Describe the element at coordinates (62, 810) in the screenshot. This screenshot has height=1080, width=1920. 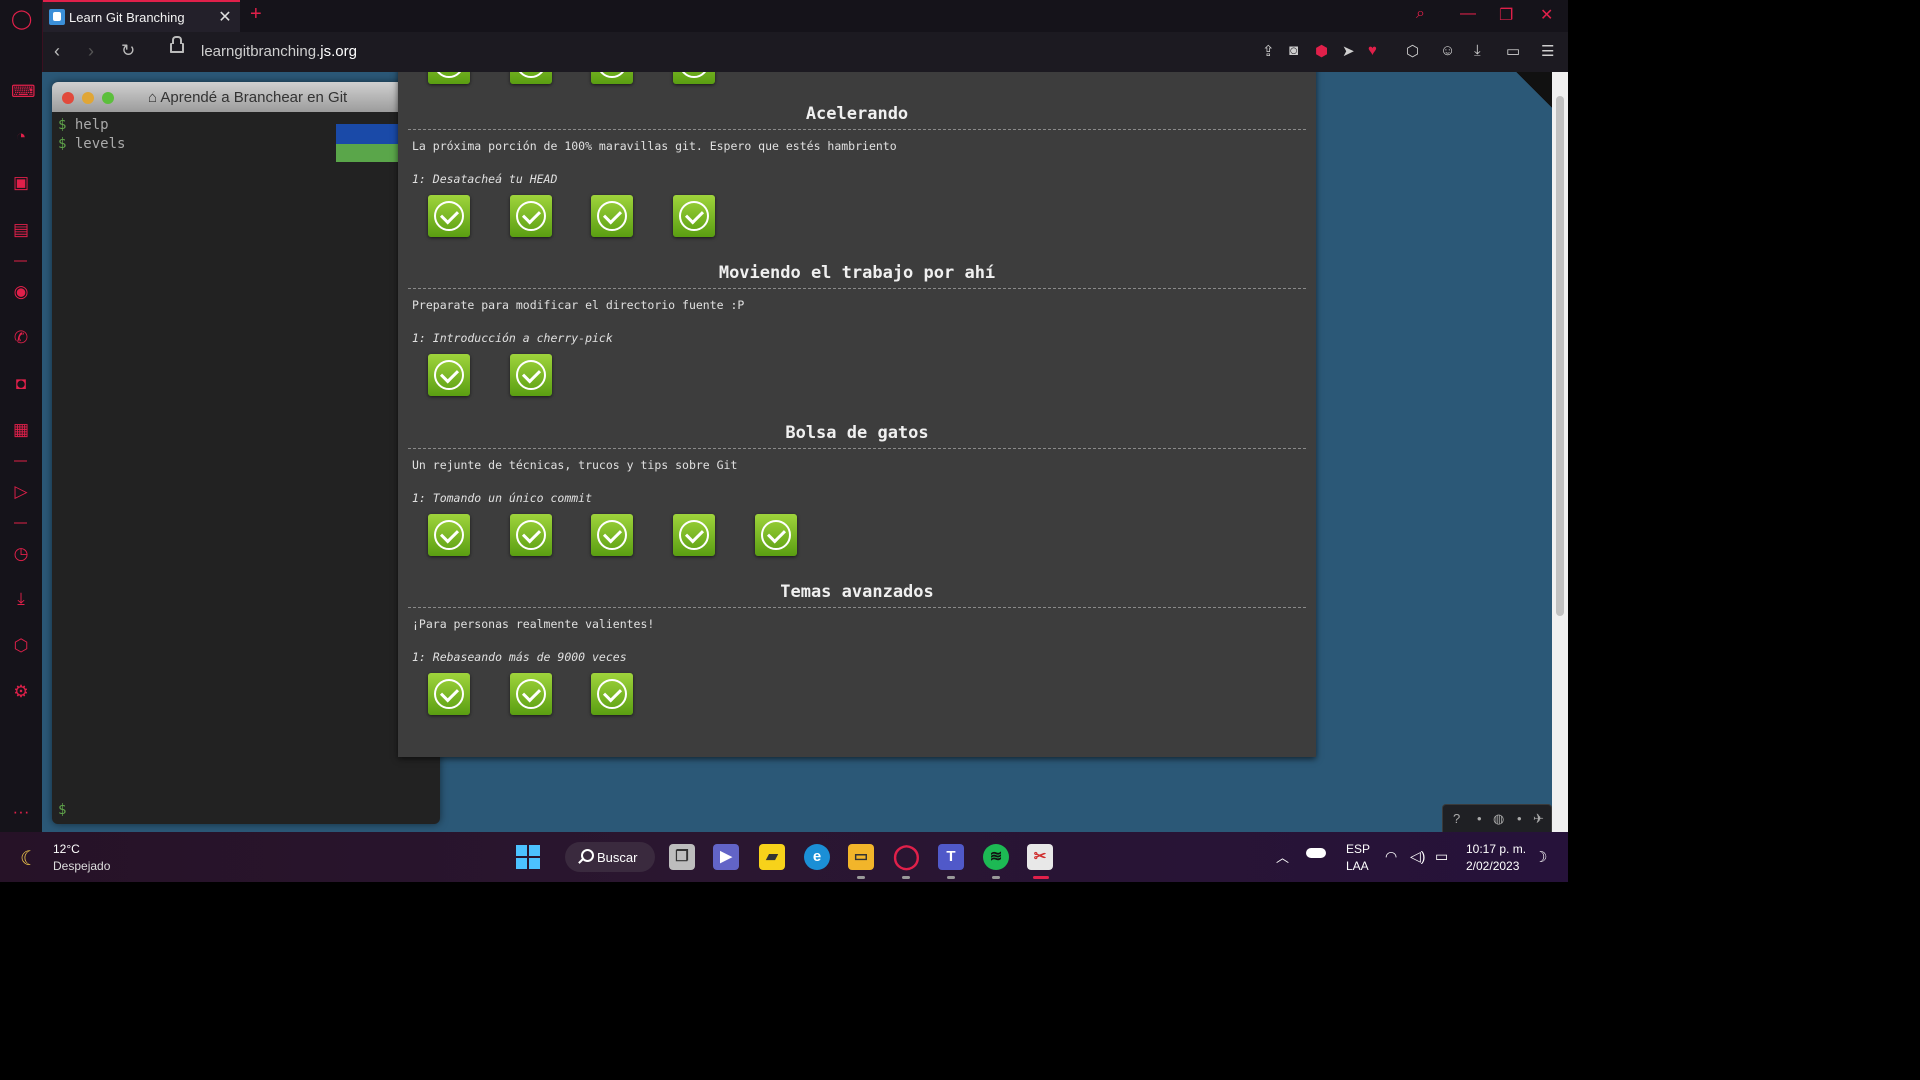
I see `terminal-input-prompt: $` at that location.